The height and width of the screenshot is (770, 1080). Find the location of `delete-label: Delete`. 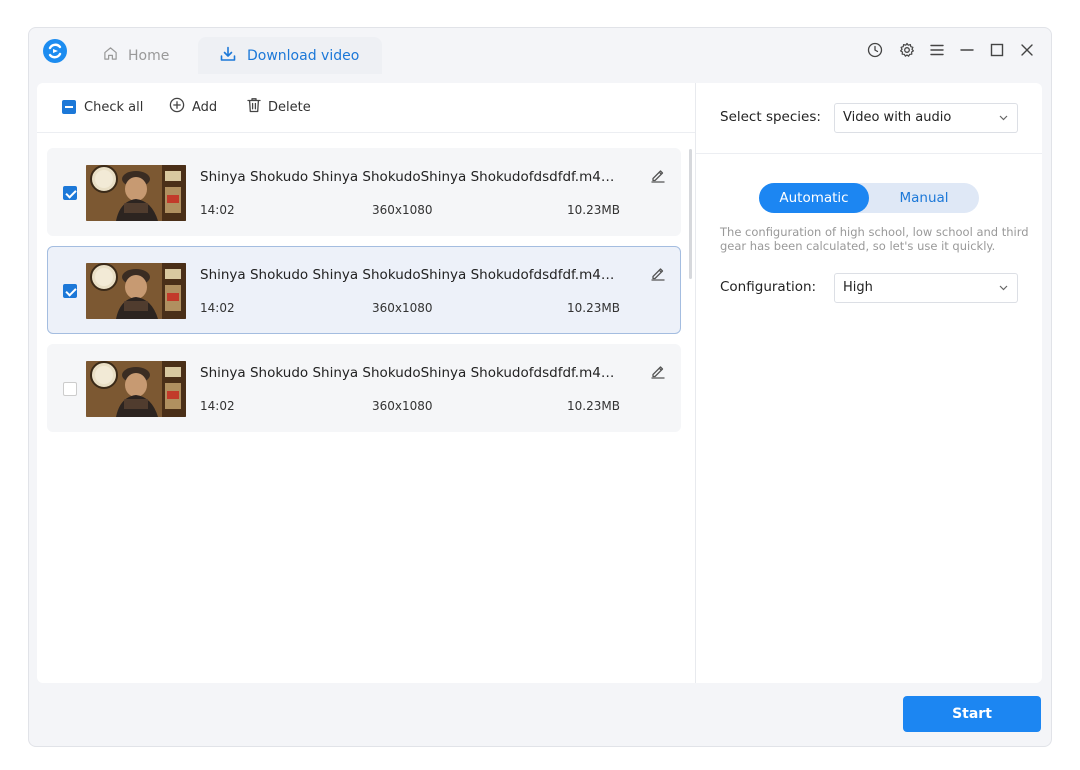

delete-label: Delete is located at coordinates (289, 107).